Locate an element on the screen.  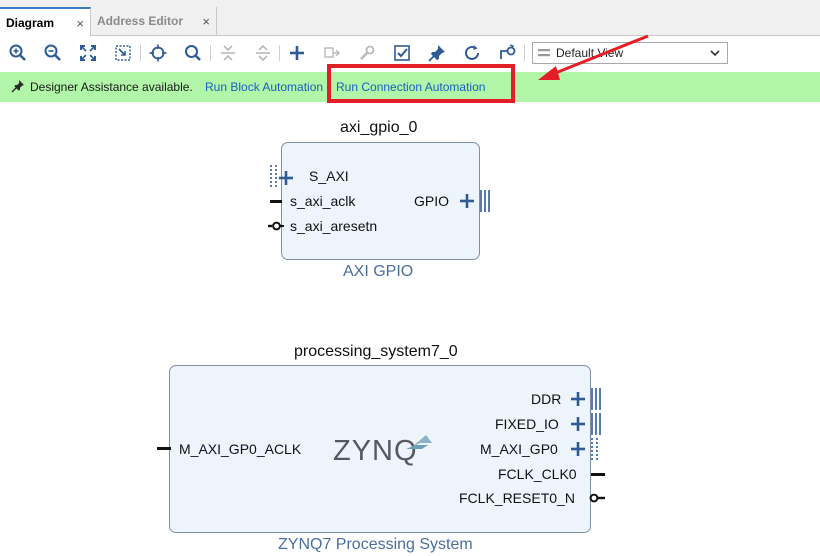
ps7-port-ddr: DDR is located at coordinates (546, 399).